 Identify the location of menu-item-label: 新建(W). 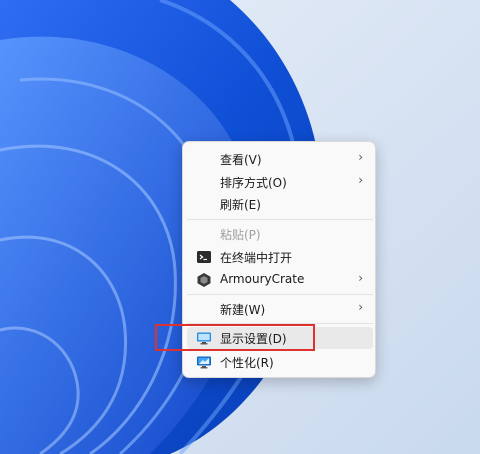
(243, 310).